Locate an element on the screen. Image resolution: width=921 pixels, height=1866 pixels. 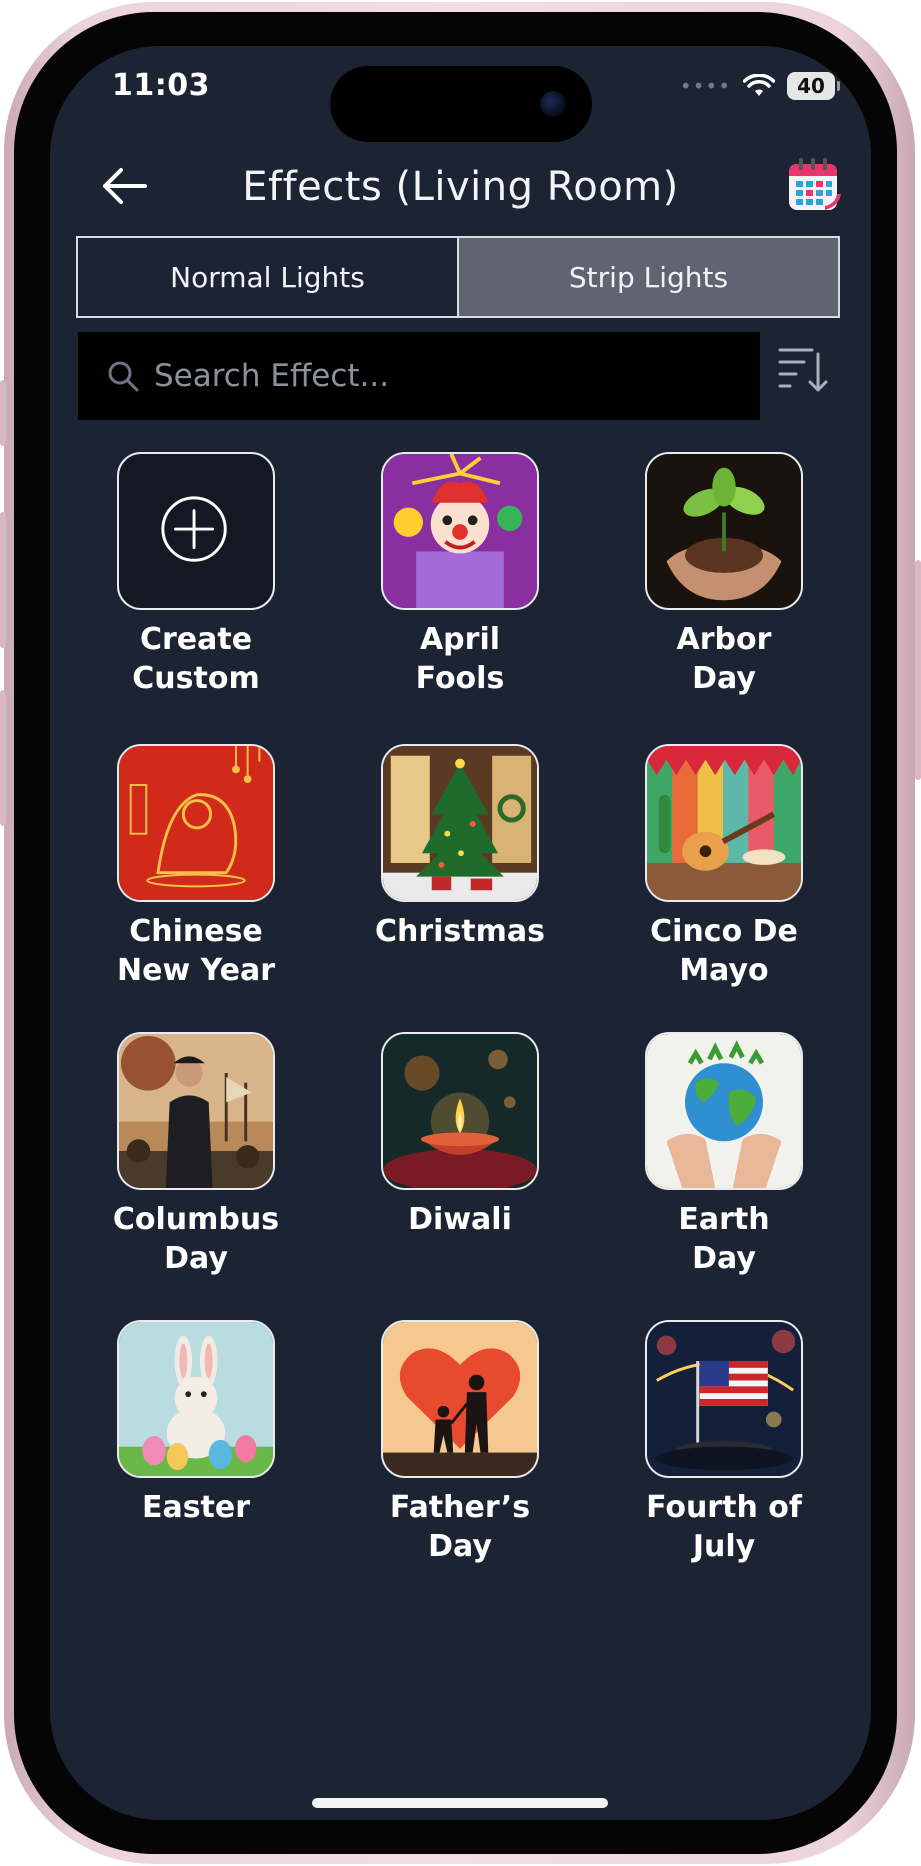
search-input is located at coordinates (456, 376).